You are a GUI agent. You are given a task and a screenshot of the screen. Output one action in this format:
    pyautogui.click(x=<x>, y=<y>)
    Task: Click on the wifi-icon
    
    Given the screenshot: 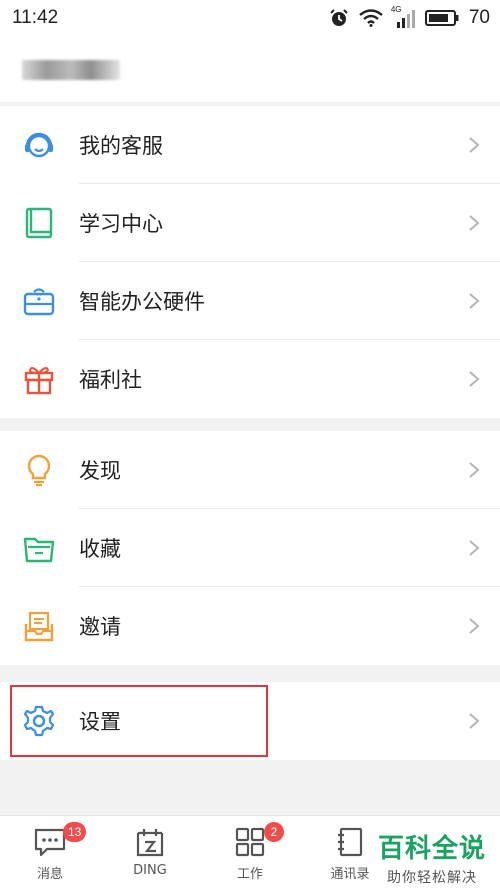 What is the action you would take?
    pyautogui.click(x=371, y=18)
    